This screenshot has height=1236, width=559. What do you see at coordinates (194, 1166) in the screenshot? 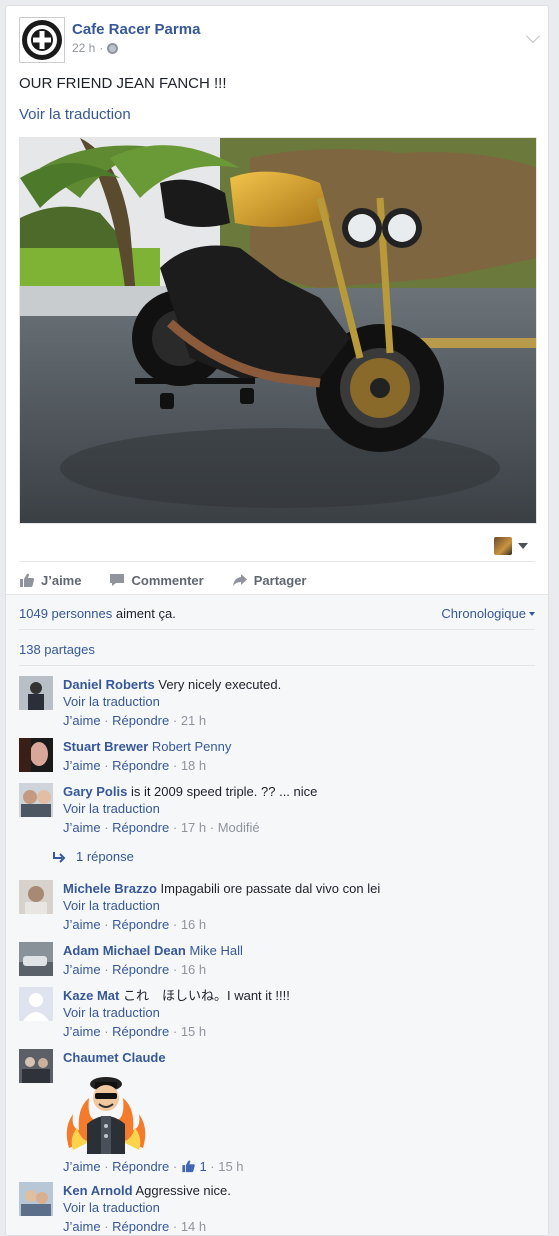
I see `comment-likes: 1` at bounding box center [194, 1166].